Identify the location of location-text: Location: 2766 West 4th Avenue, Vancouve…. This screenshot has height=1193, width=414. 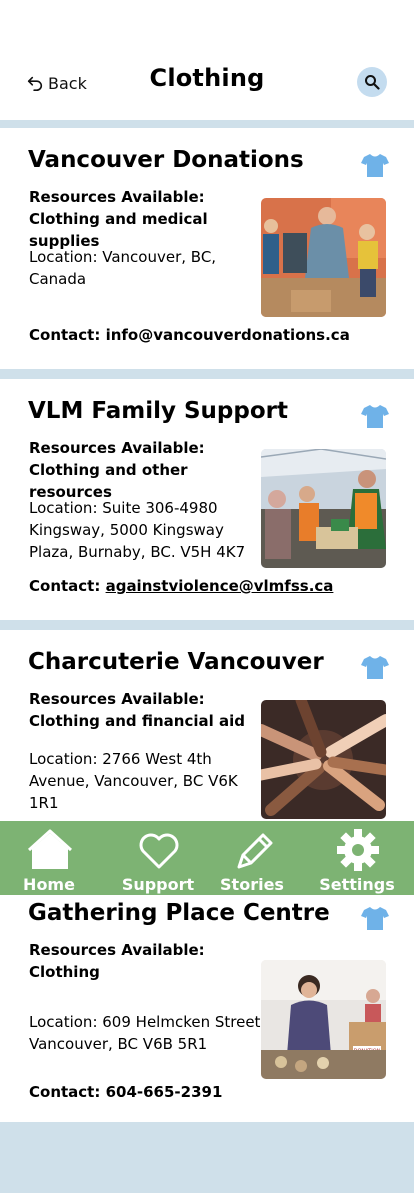
(133, 781).